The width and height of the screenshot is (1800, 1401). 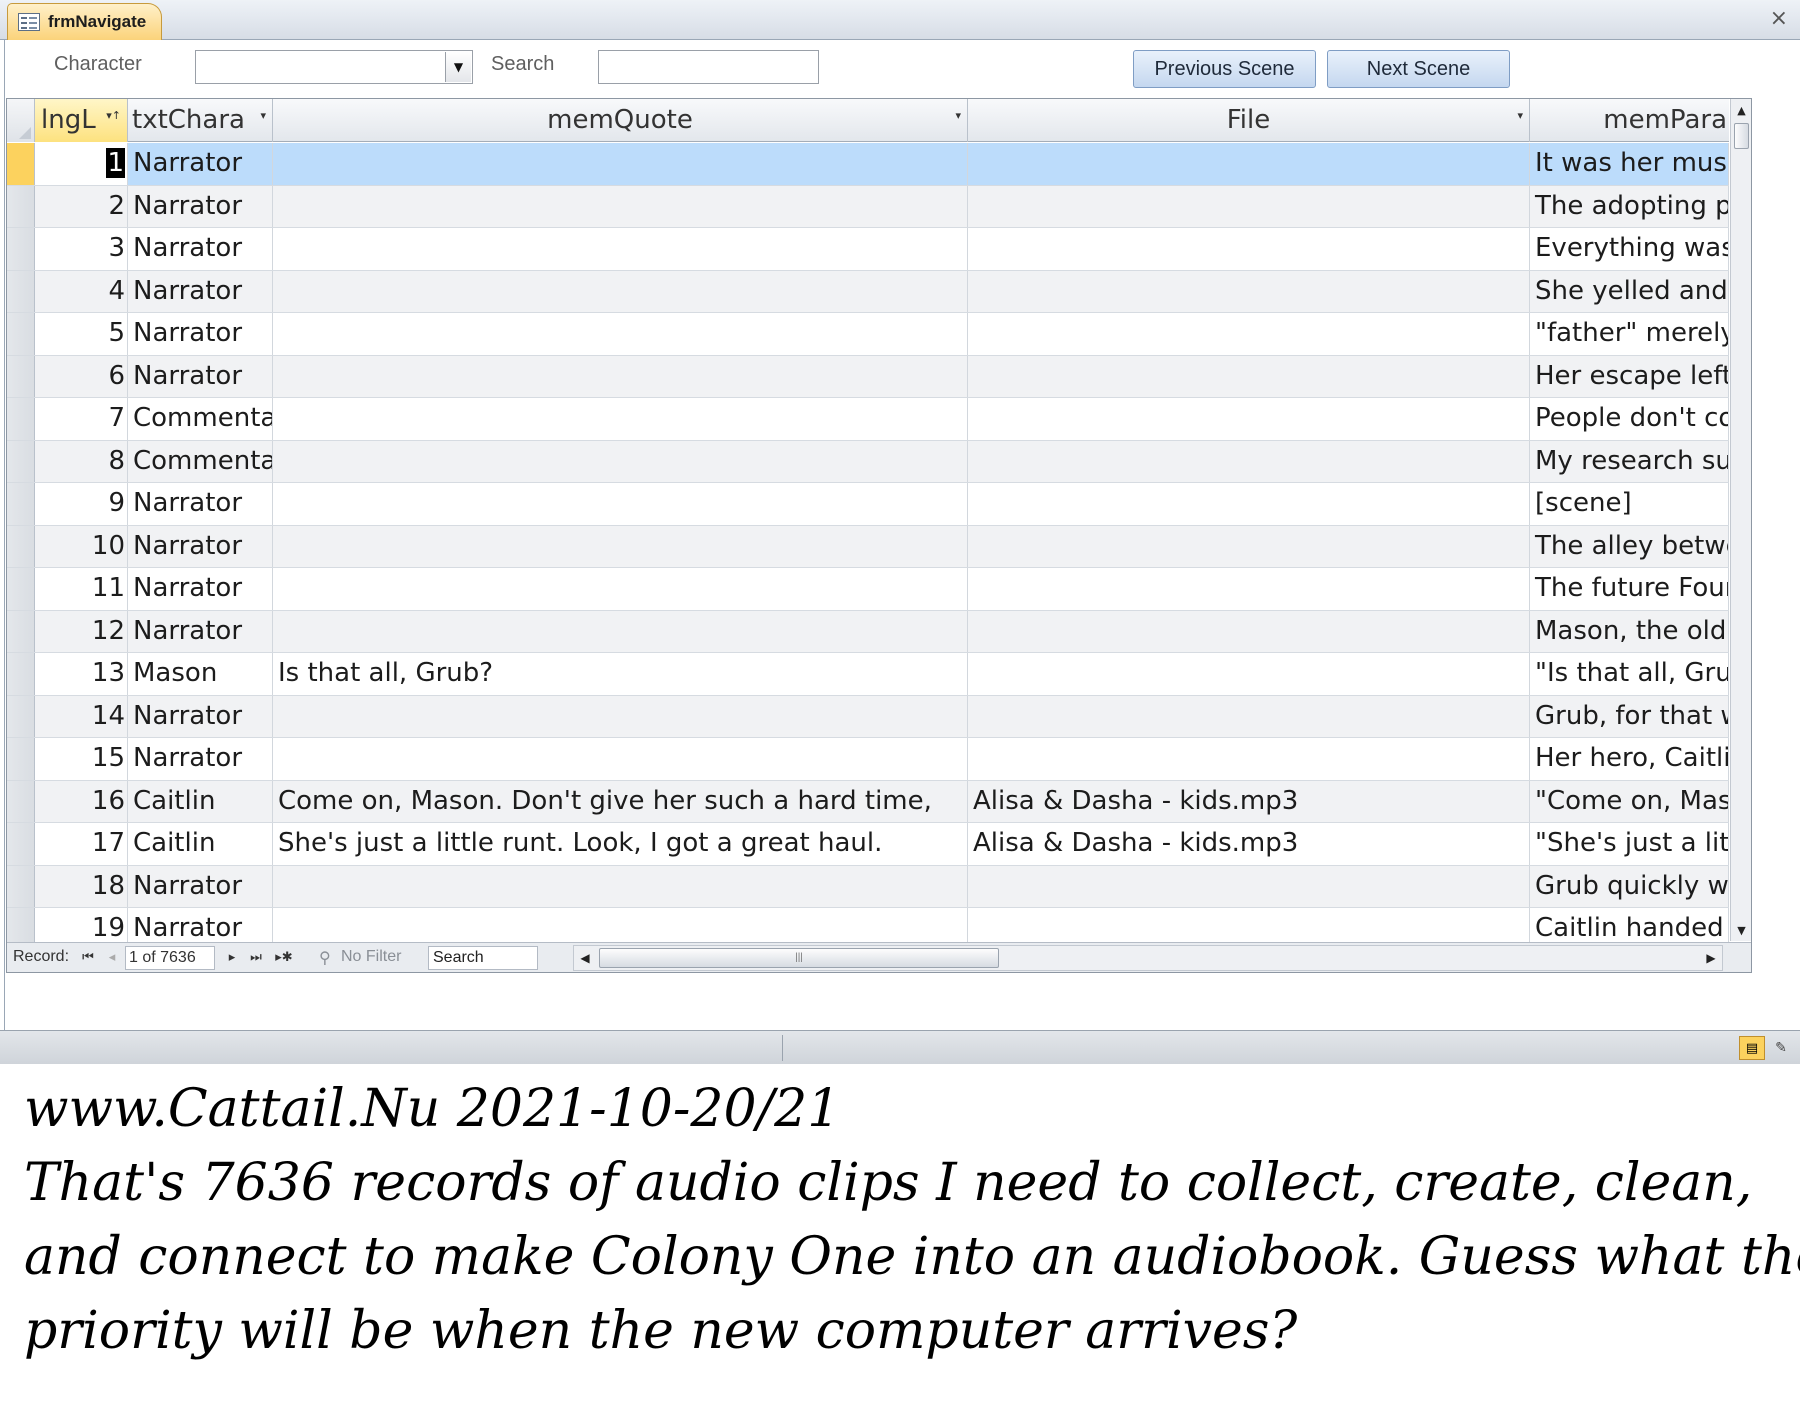 I want to click on cell-para: The adopting pa, so click(x=1629, y=206).